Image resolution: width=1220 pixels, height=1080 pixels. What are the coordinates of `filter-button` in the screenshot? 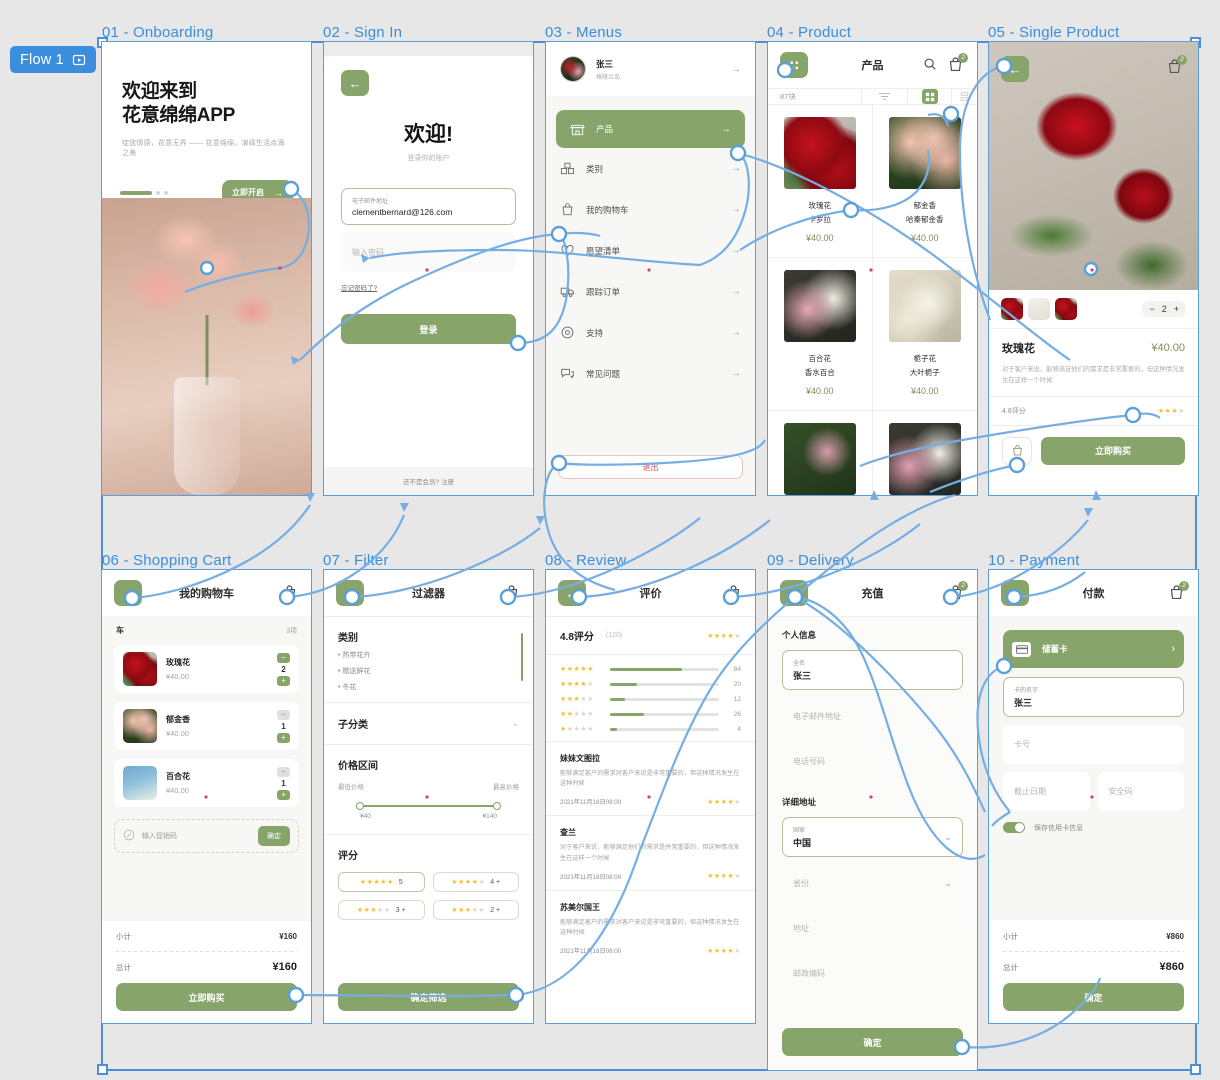 It's located at (884, 96).